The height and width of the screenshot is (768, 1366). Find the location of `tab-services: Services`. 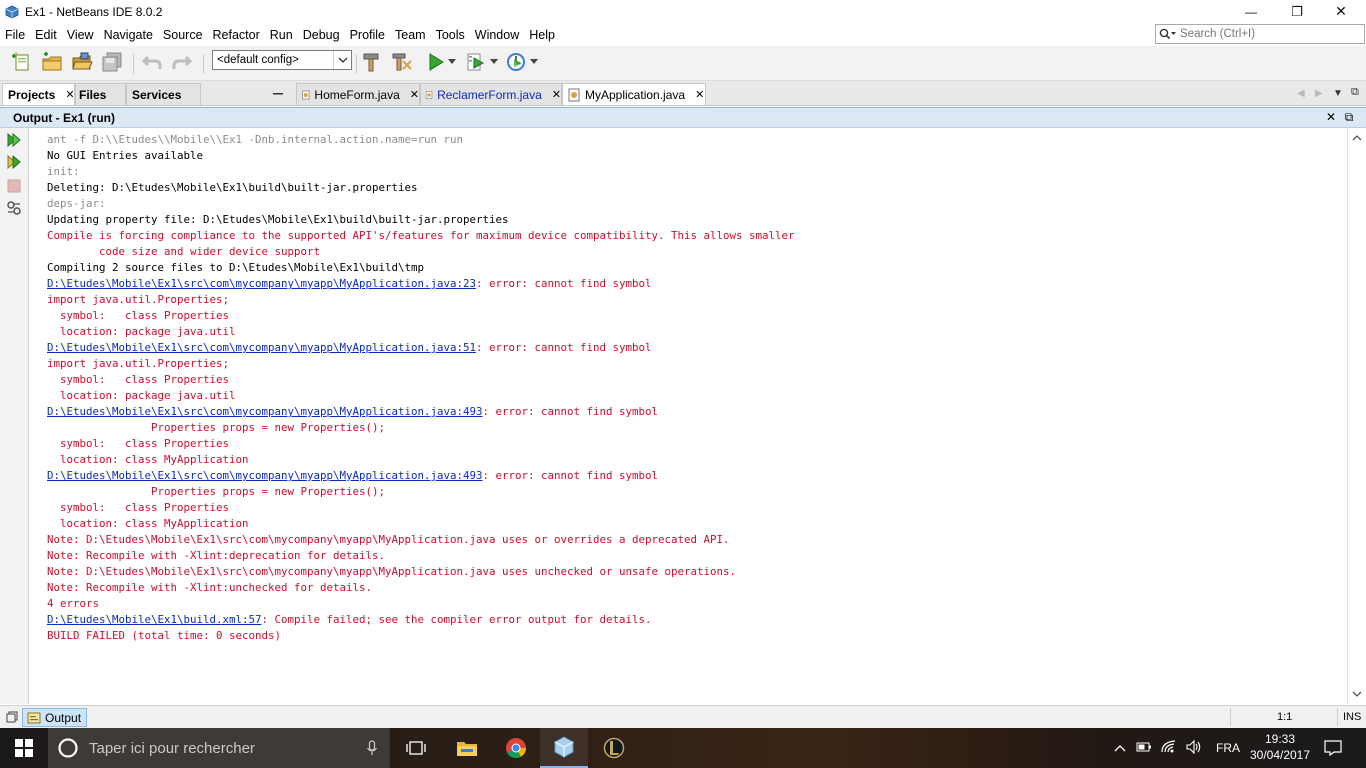

tab-services: Services is located at coordinates (163, 94).